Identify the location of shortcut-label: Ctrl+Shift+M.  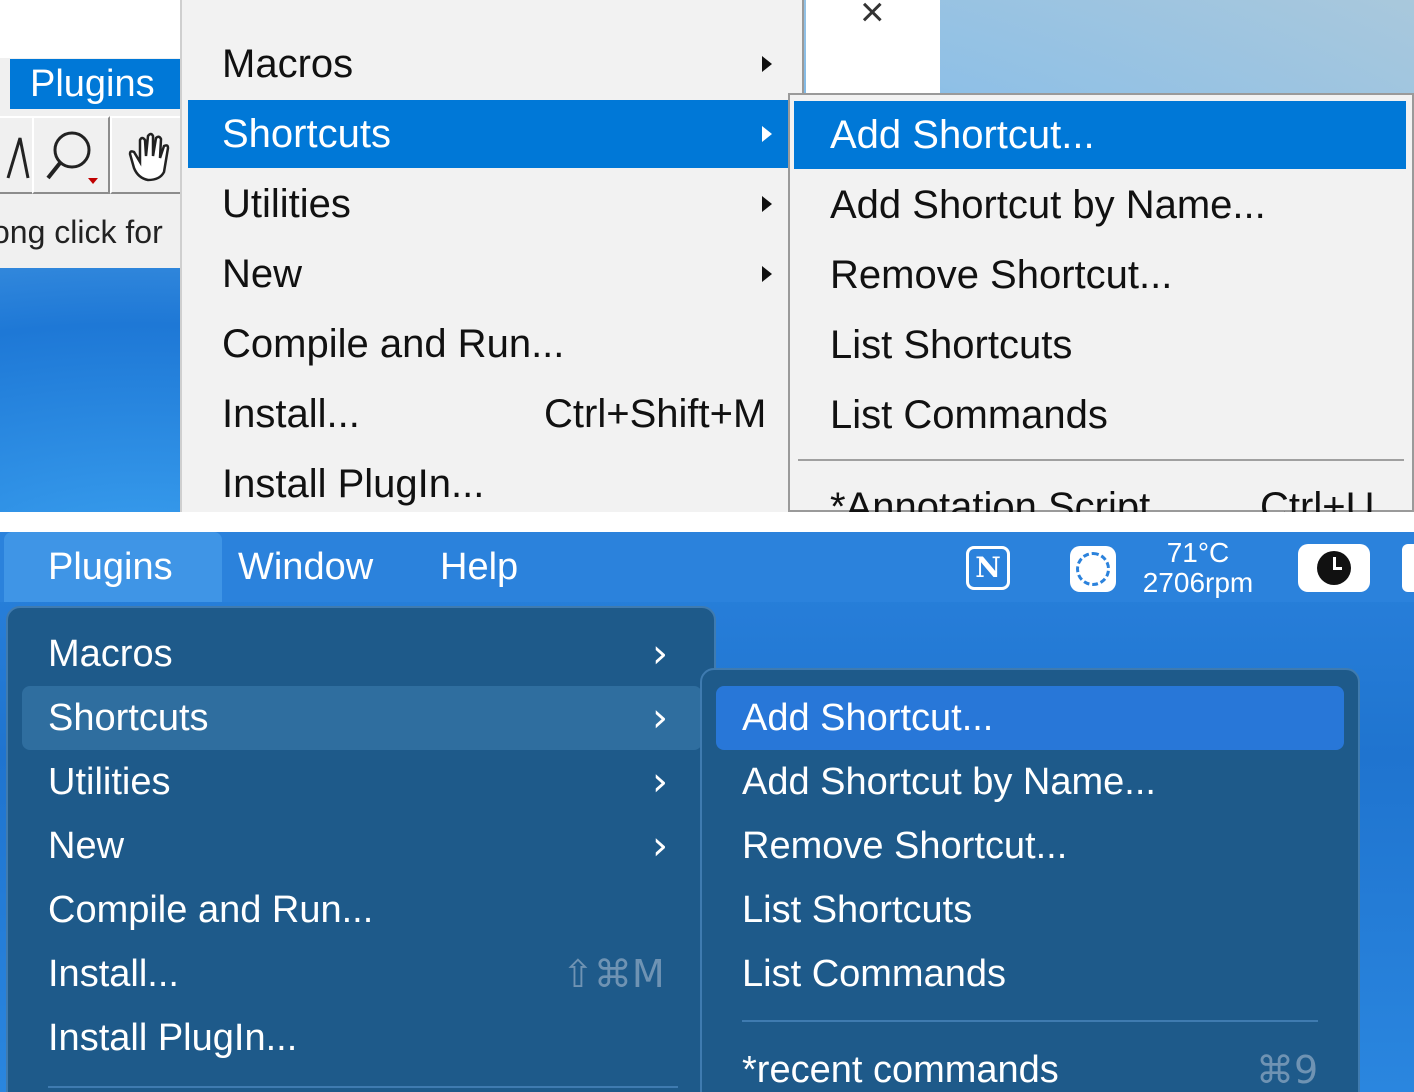
(655, 414).